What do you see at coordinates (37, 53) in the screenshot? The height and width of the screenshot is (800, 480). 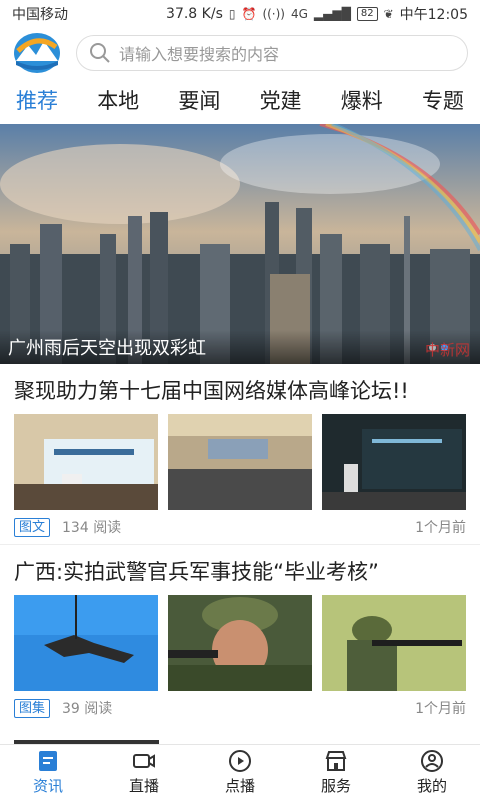 I see `app-logo` at bounding box center [37, 53].